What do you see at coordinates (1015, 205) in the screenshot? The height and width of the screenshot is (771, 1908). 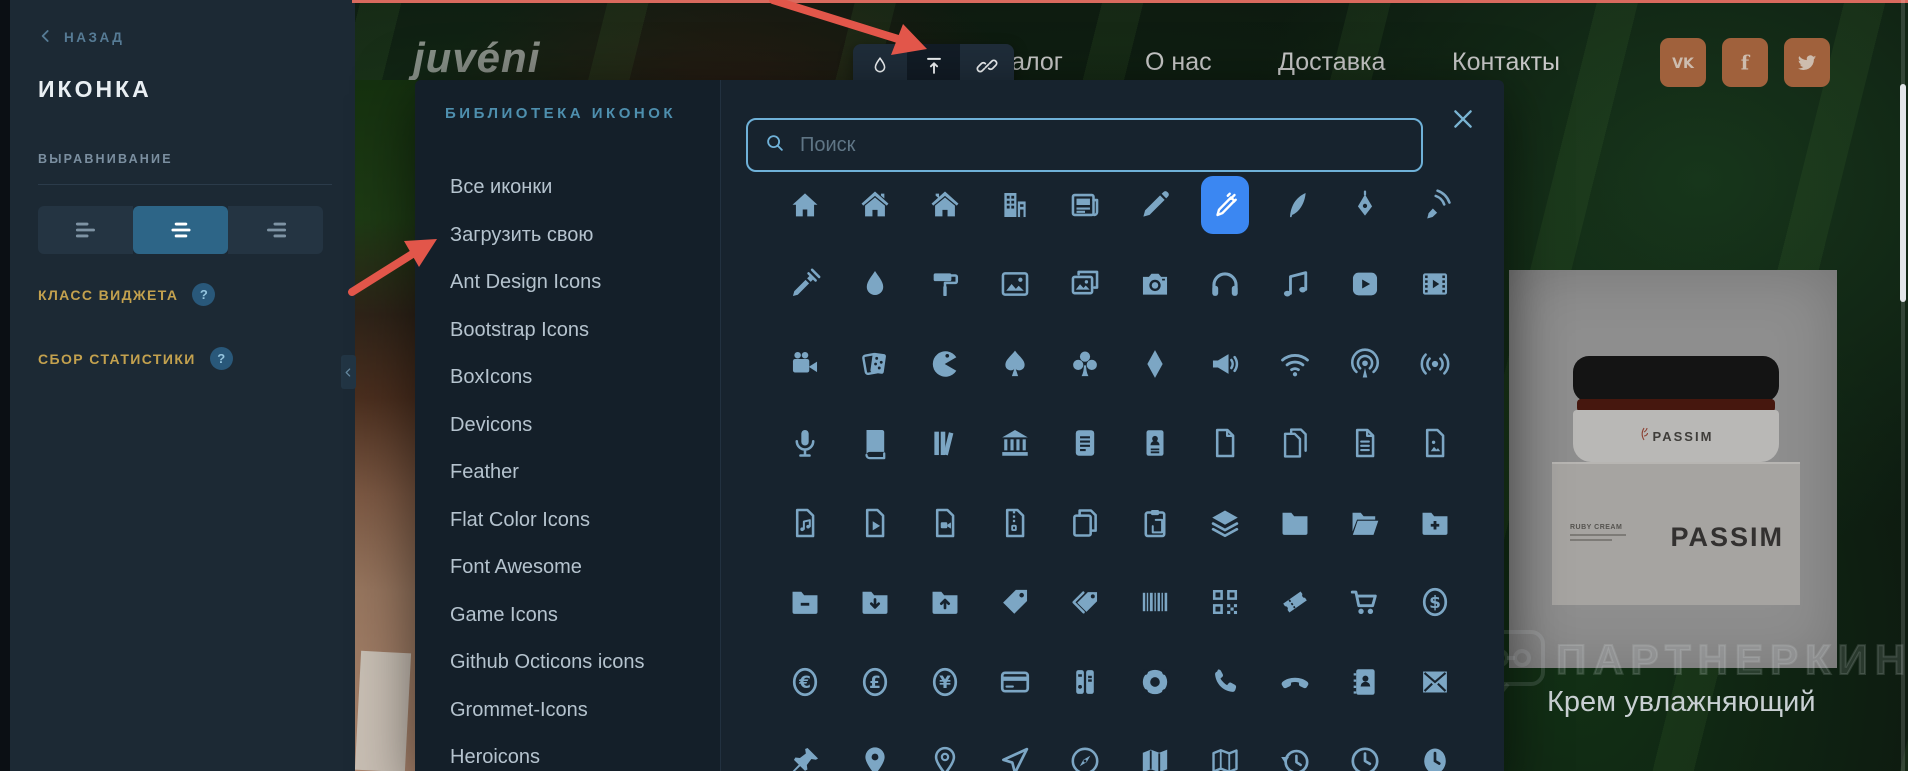 I see `company-icon` at bounding box center [1015, 205].